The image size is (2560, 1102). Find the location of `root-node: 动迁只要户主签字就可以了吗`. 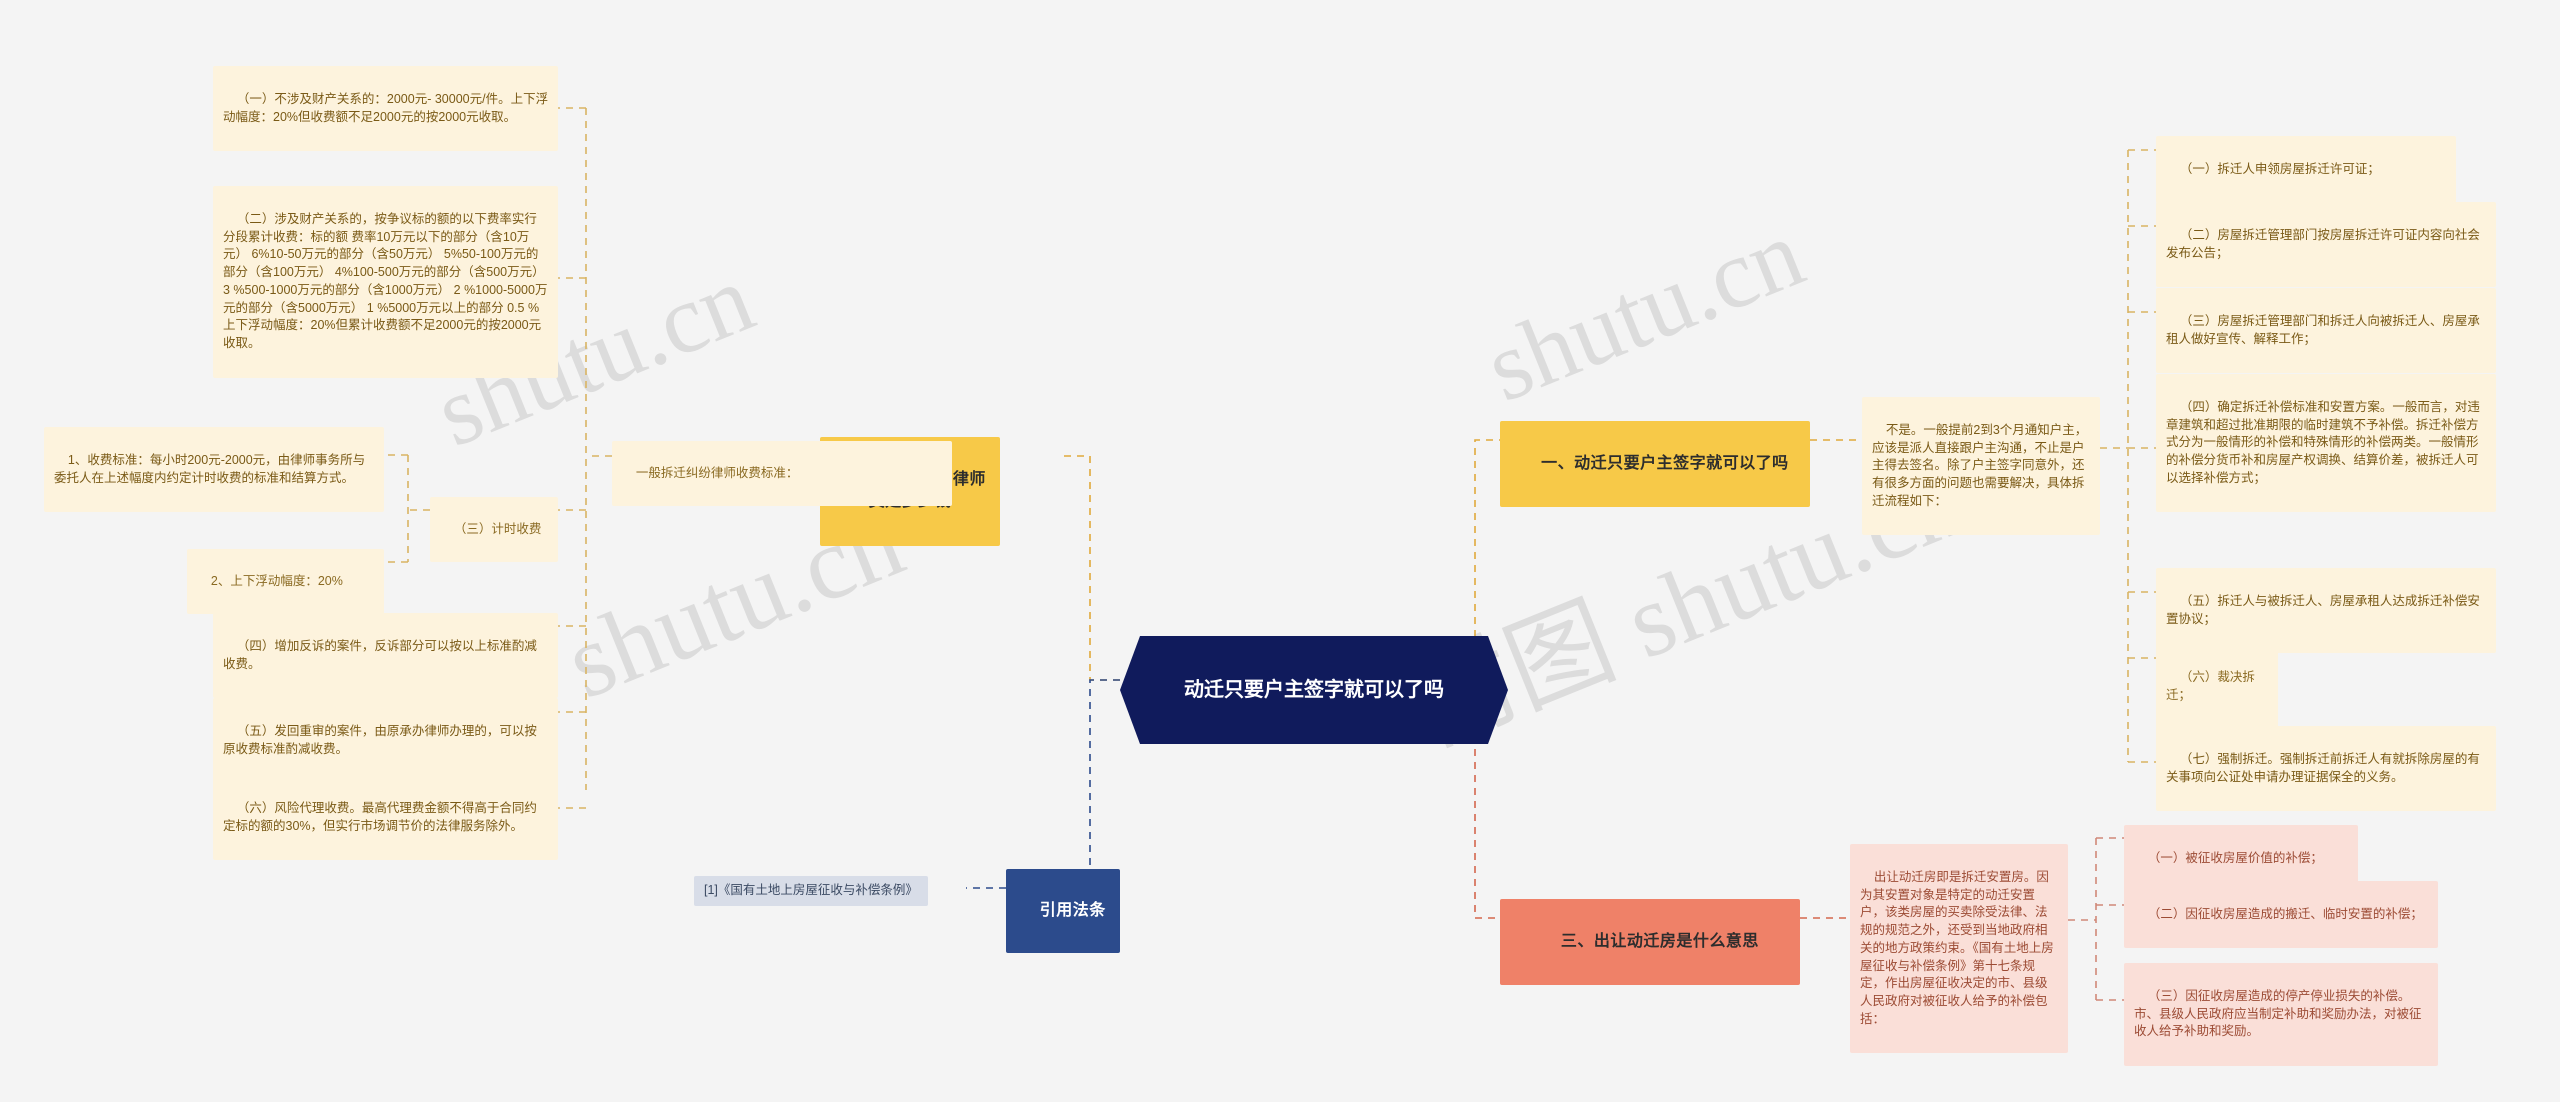

root-node: 动迁只要户主签字就可以了吗 is located at coordinates (1314, 690).